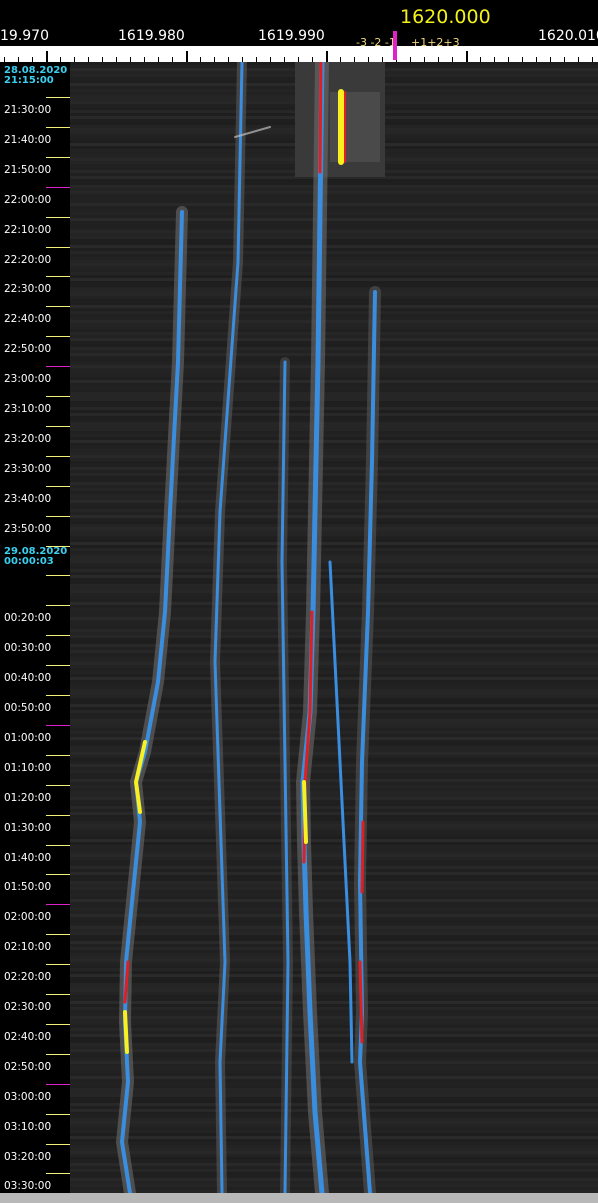 Image resolution: width=598 pixels, height=1203 pixels. Describe the element at coordinates (395, 45) in the screenshot. I see `center-frequency-marker` at that location.